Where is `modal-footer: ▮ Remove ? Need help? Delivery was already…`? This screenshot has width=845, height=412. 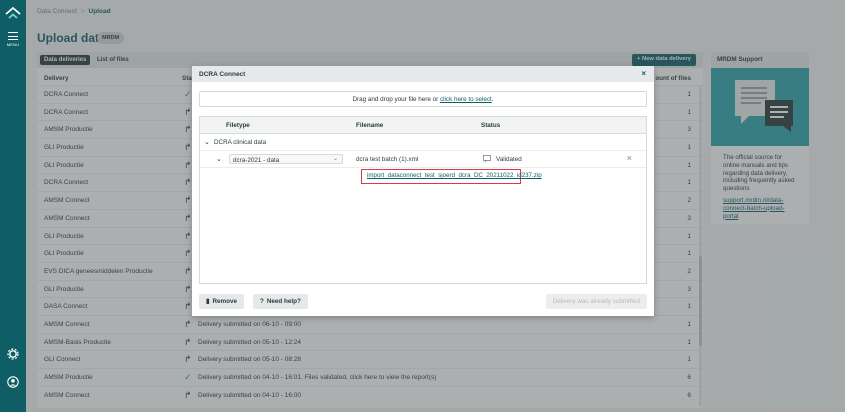
modal-footer: ▮ Remove ? Need help? Delivery was already… is located at coordinates (423, 302).